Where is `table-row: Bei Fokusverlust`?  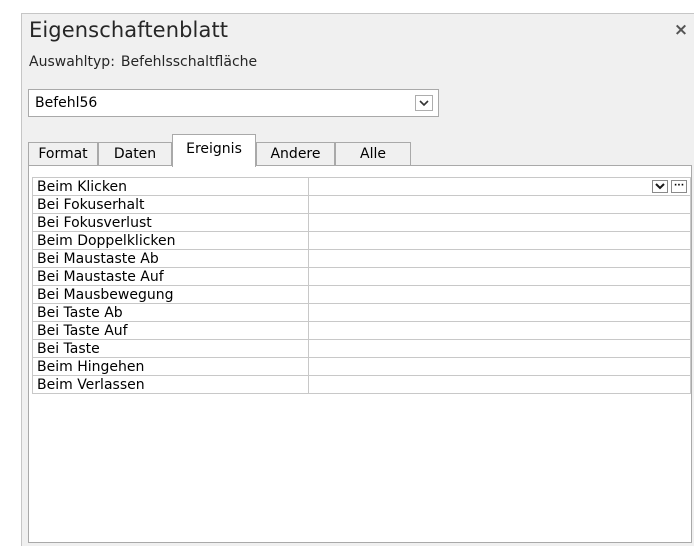 table-row: Bei Fokusverlust is located at coordinates (361, 222).